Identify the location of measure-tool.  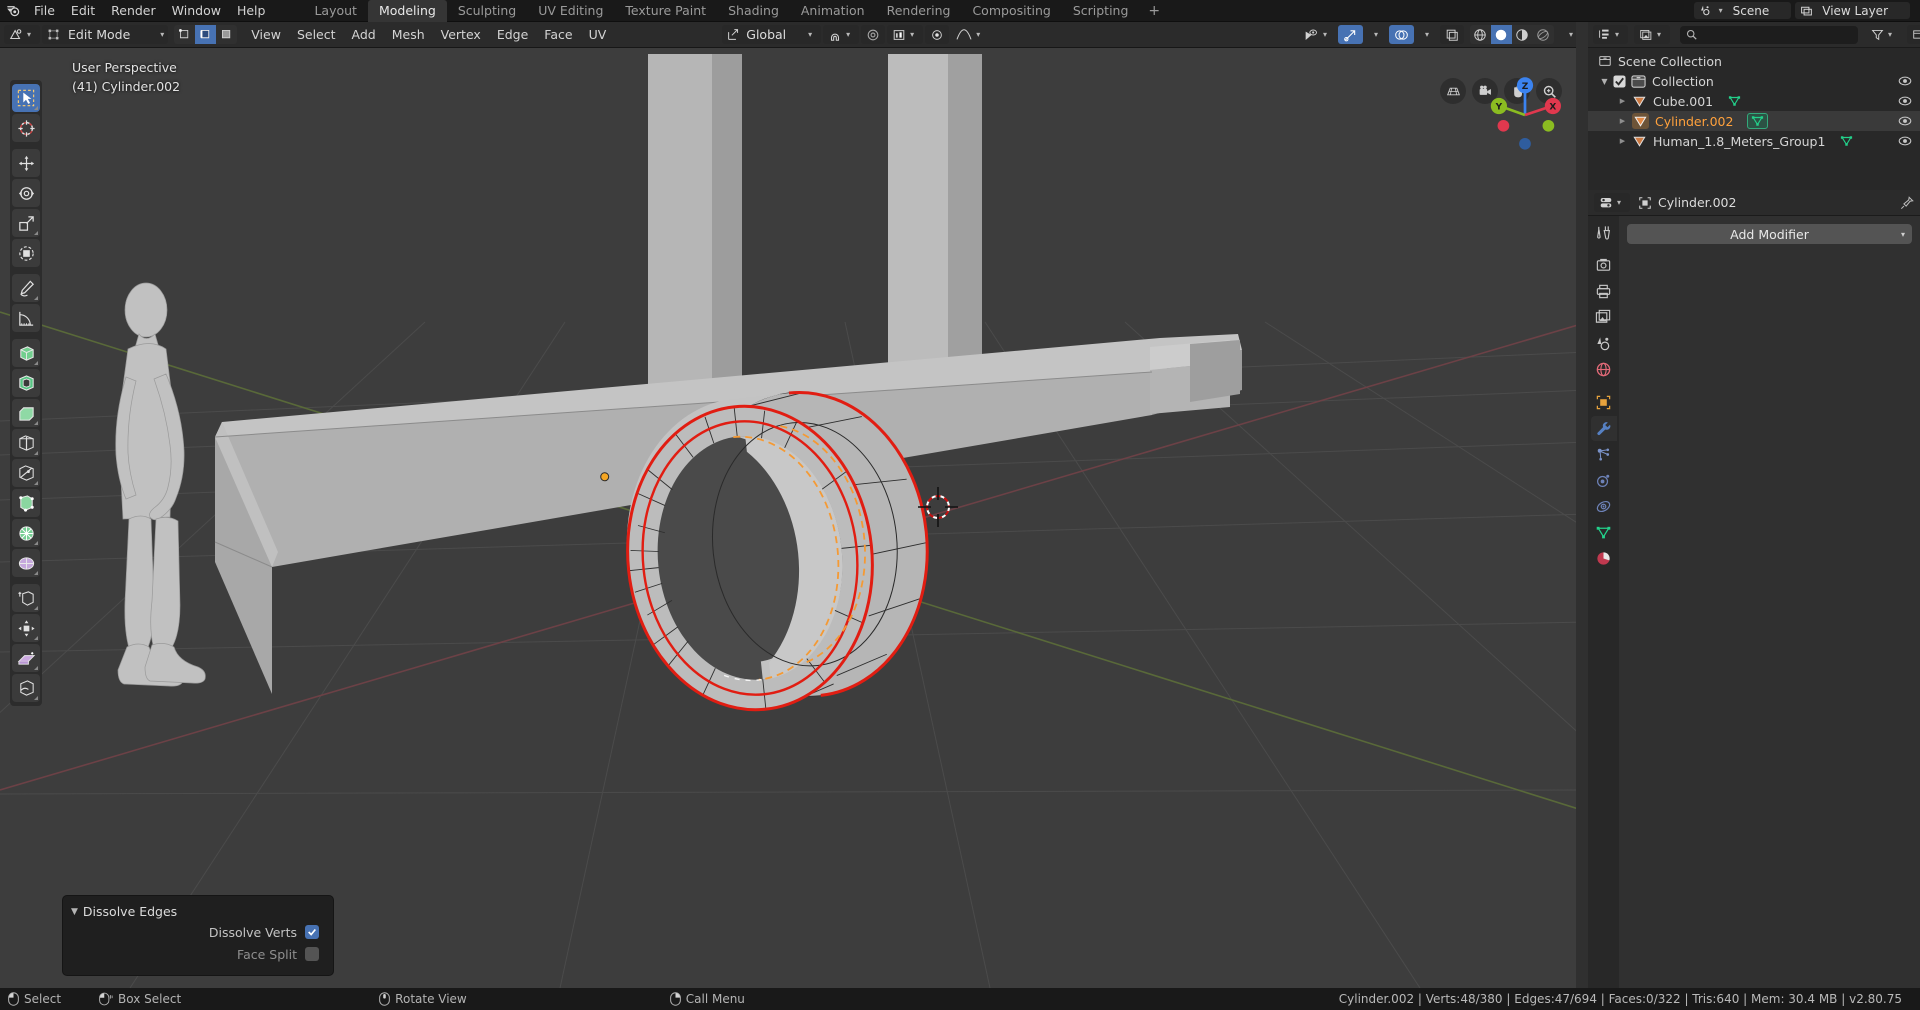
(26, 318).